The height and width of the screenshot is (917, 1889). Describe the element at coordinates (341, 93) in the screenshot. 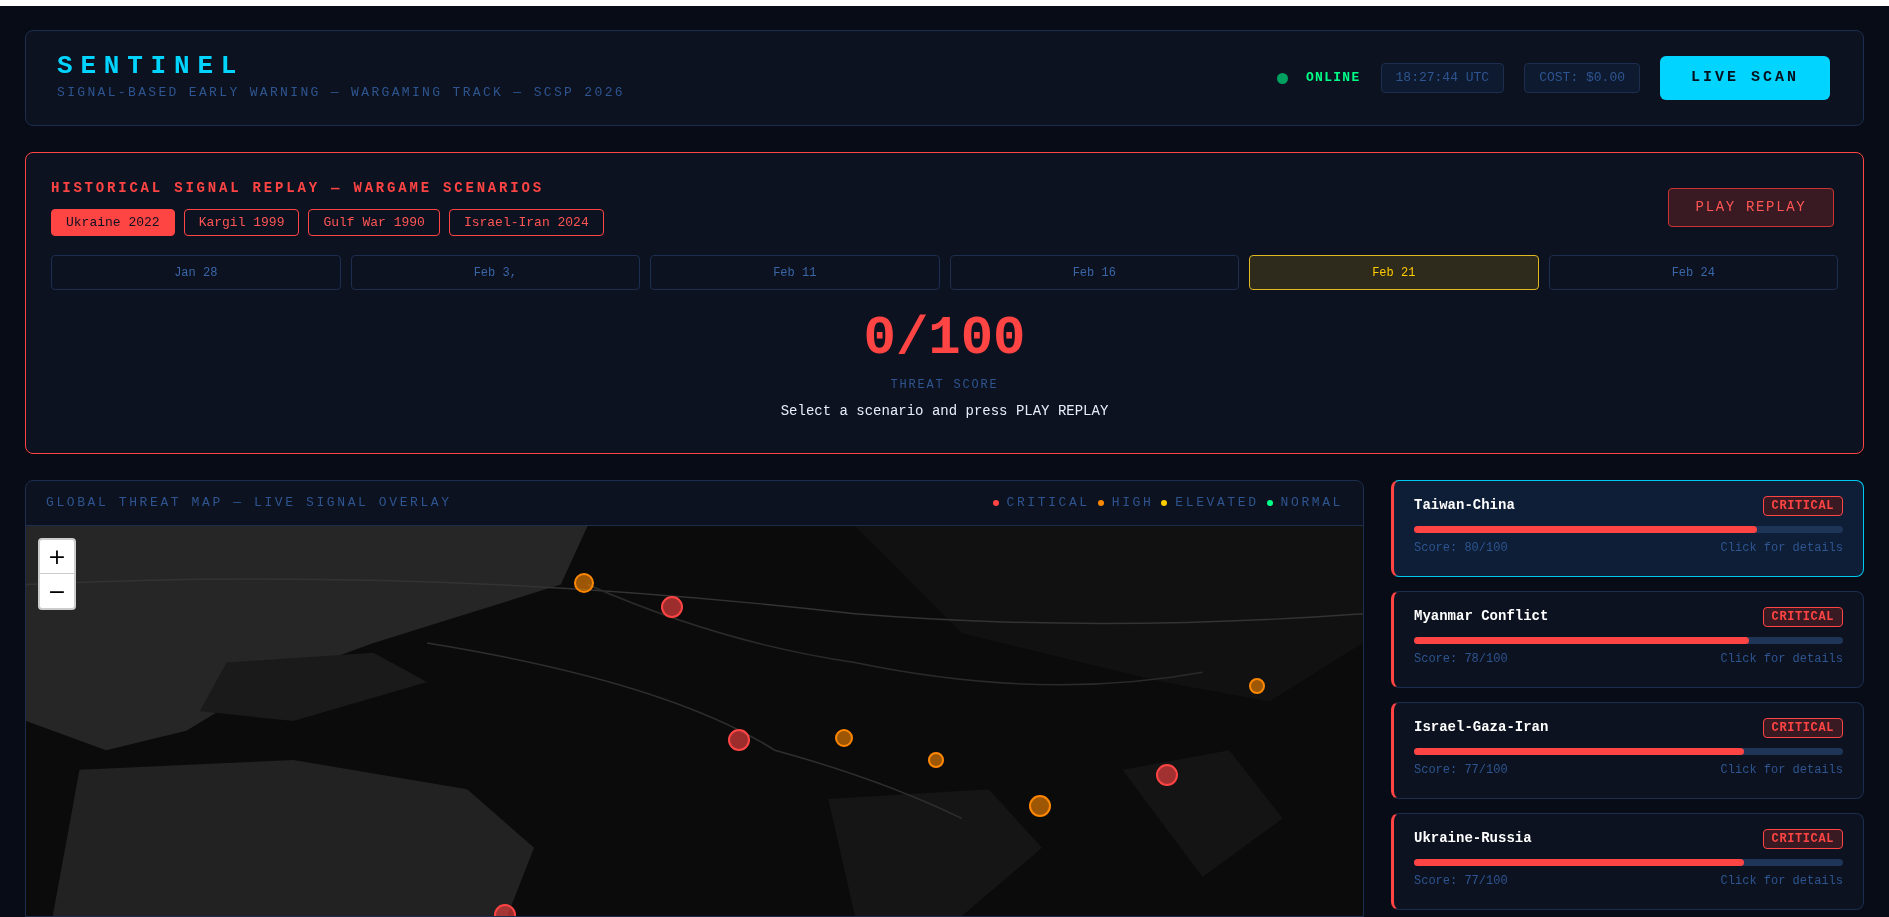

I see `app-subtitle: SIGNAL-BASED EARLY WARNING — WARGAMING TRACK — SCSP 2026` at that location.